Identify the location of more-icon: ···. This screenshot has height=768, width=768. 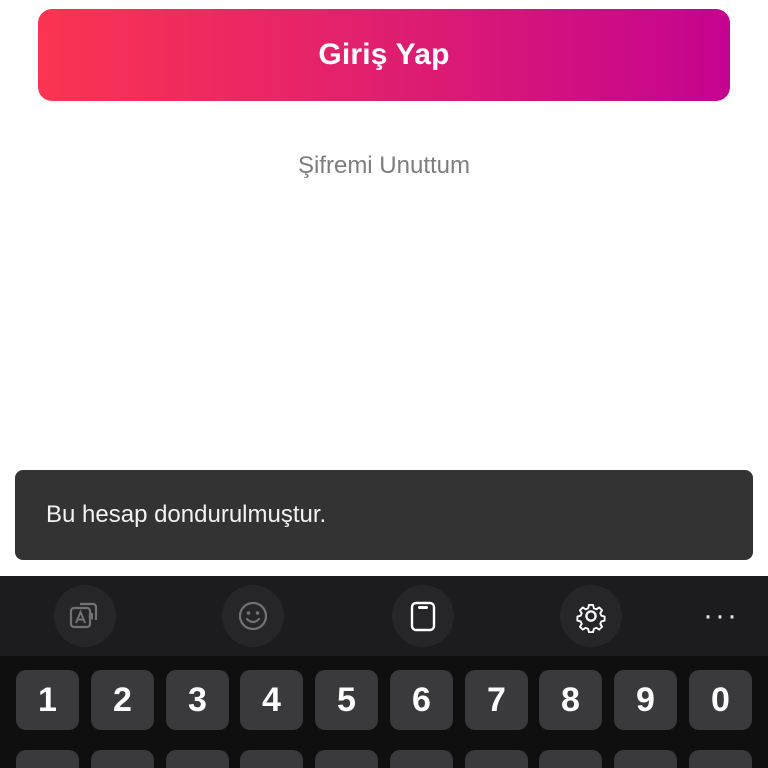
(721, 615).